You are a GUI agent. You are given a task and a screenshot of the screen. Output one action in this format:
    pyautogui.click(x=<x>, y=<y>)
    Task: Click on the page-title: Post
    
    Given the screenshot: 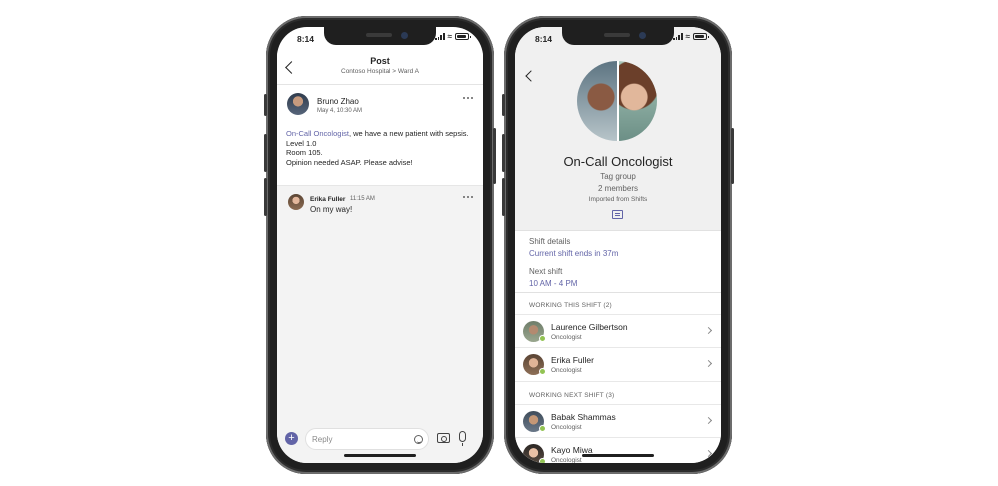 What is the action you would take?
    pyautogui.click(x=380, y=61)
    